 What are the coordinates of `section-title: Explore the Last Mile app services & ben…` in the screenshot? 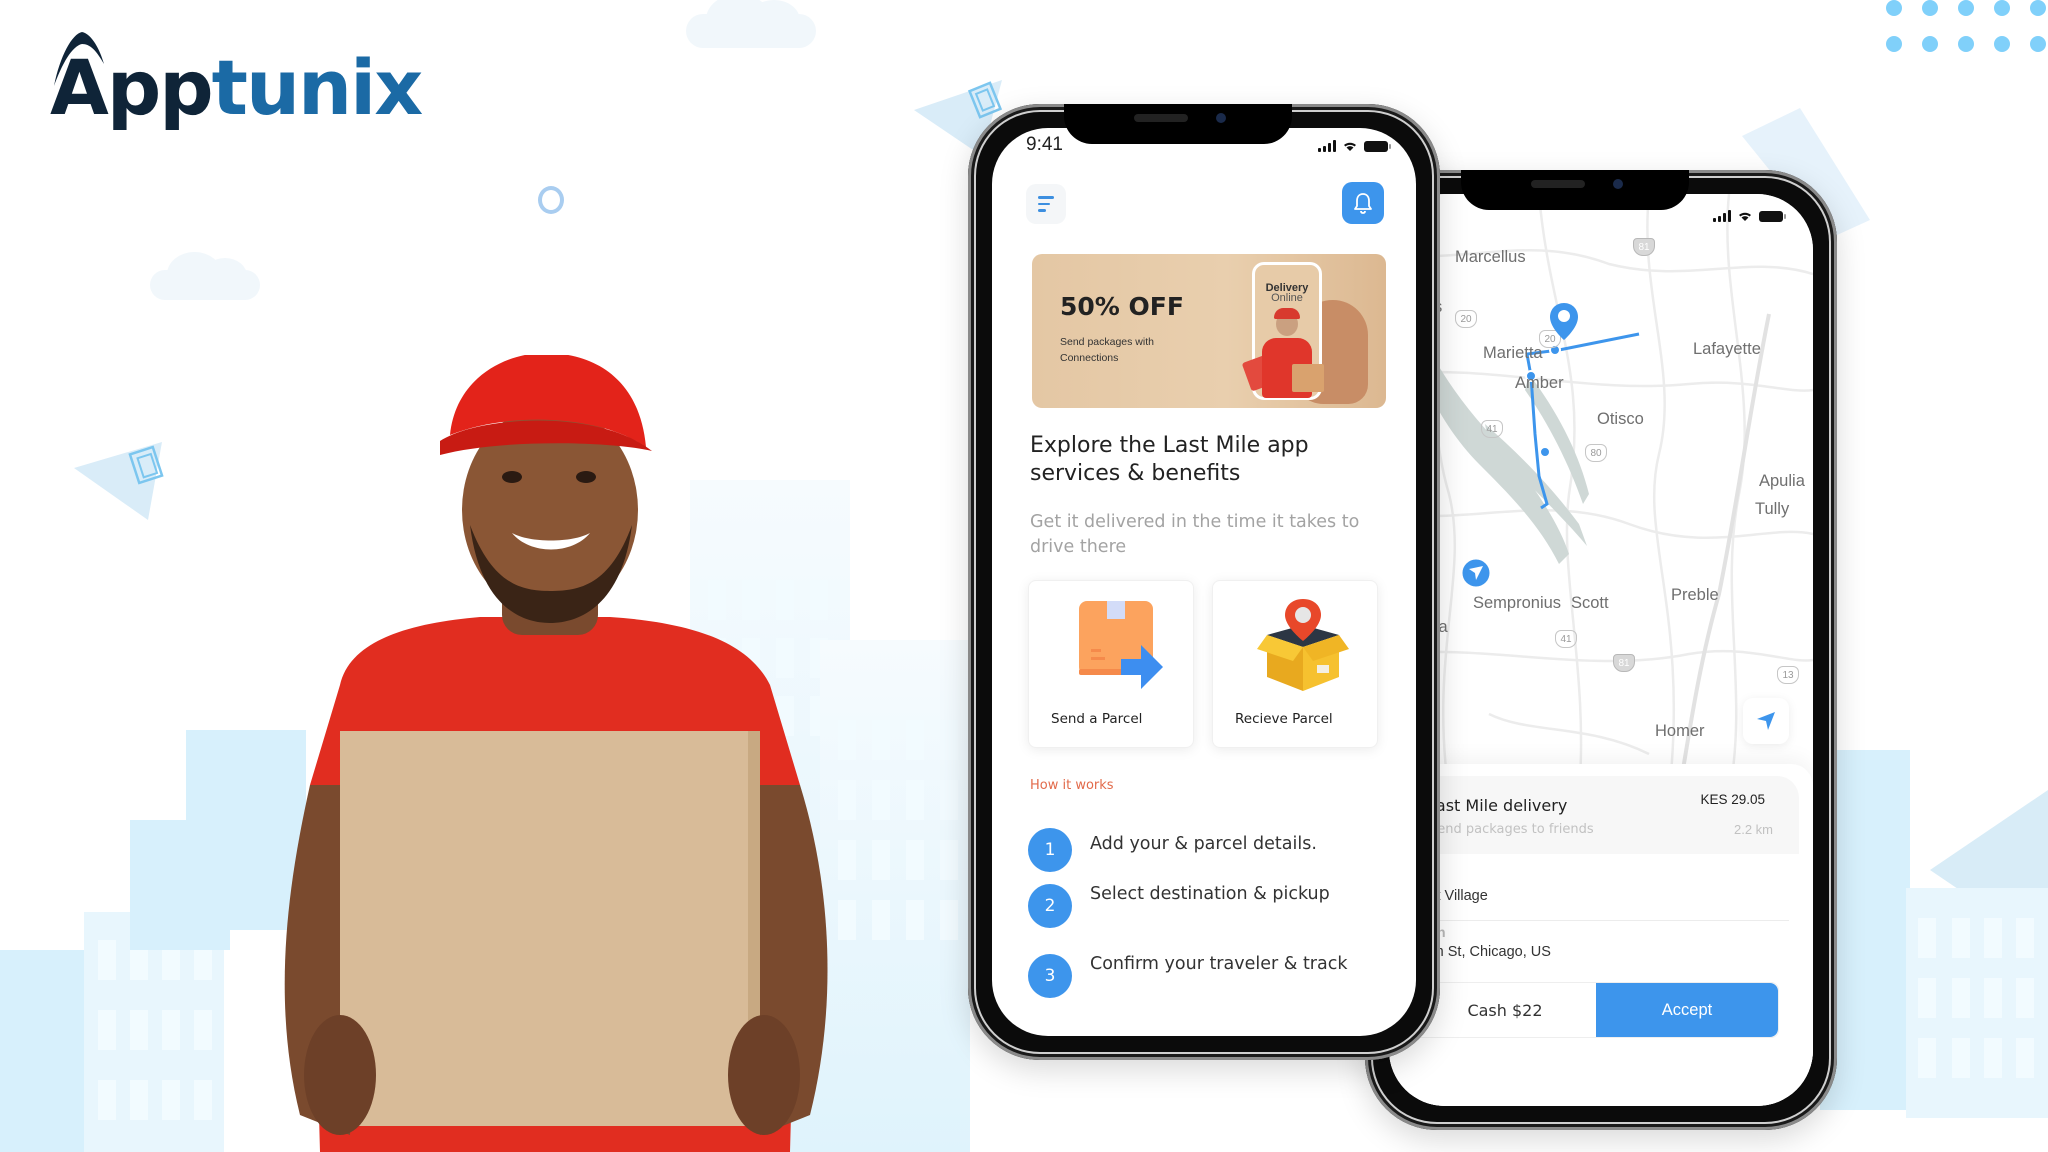 It's located at (1169, 459).